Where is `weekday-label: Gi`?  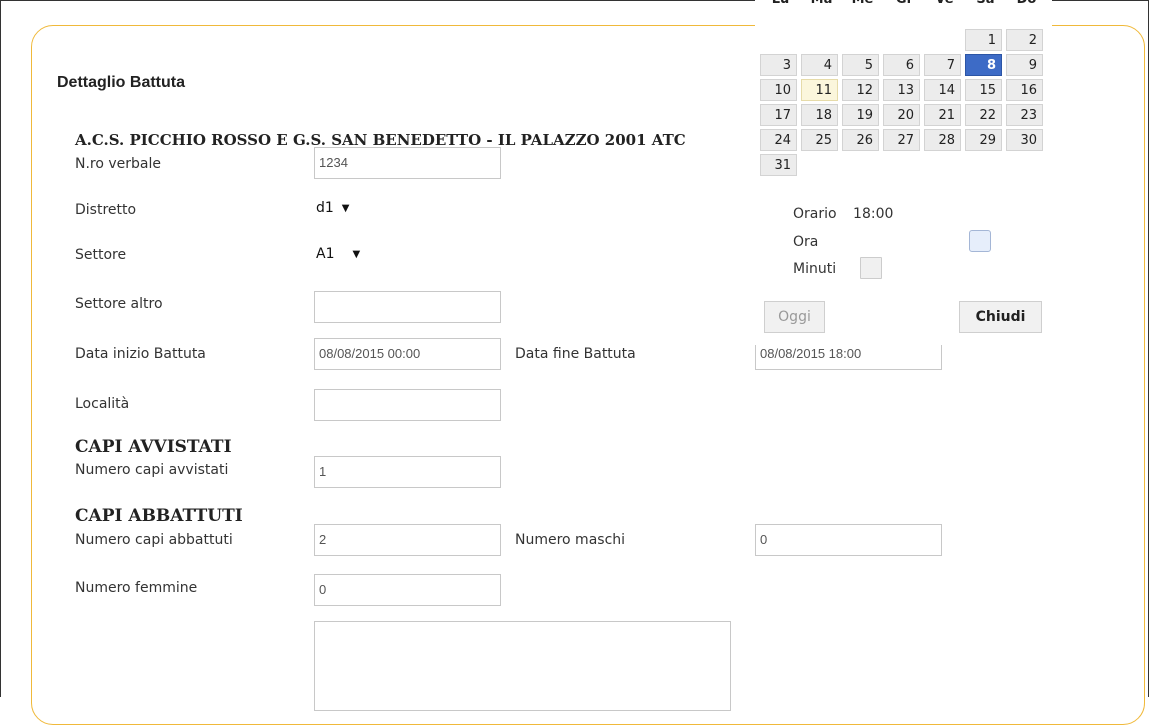 weekday-label: Gi is located at coordinates (903, 3).